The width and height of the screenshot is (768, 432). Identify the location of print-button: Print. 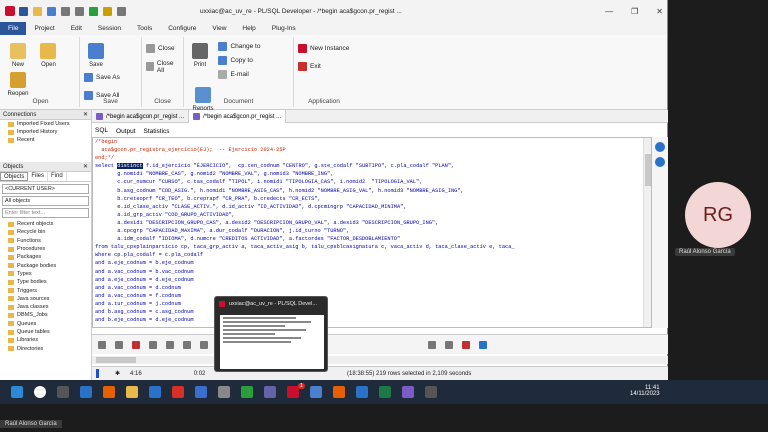
(200, 53).